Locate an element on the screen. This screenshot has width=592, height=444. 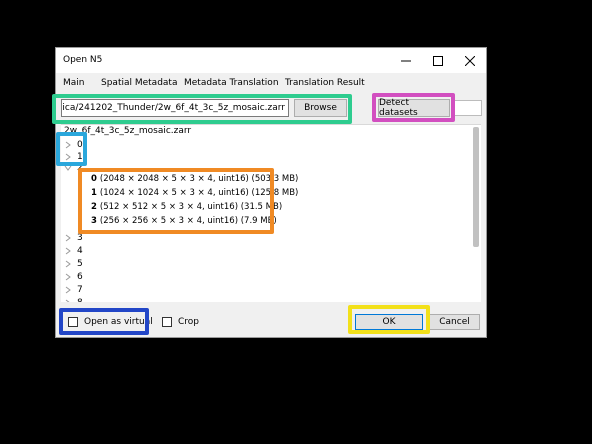
ok-button: OK is located at coordinates (389, 322).